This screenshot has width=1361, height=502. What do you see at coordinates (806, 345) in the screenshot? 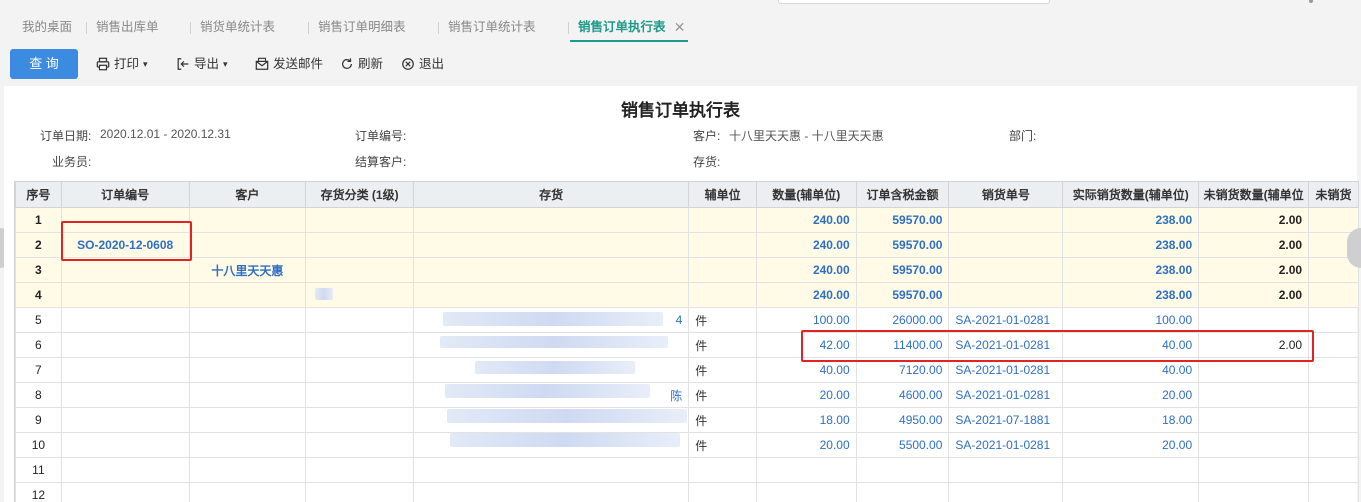
I see `cell-qty: 42.00` at bounding box center [806, 345].